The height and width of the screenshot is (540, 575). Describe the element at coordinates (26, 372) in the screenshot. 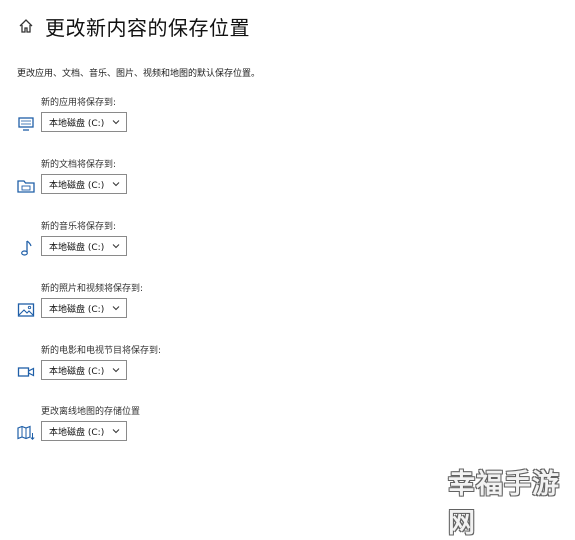

I see `video-camera-icon` at that location.